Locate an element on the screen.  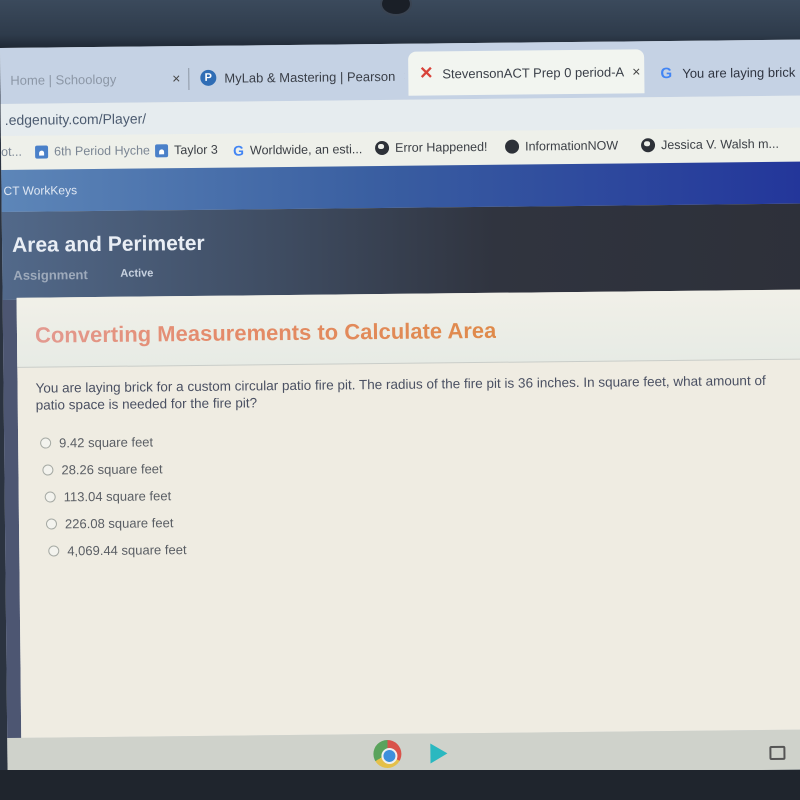
edgenuity-x-icon: ✕ is located at coordinates (426, 73).